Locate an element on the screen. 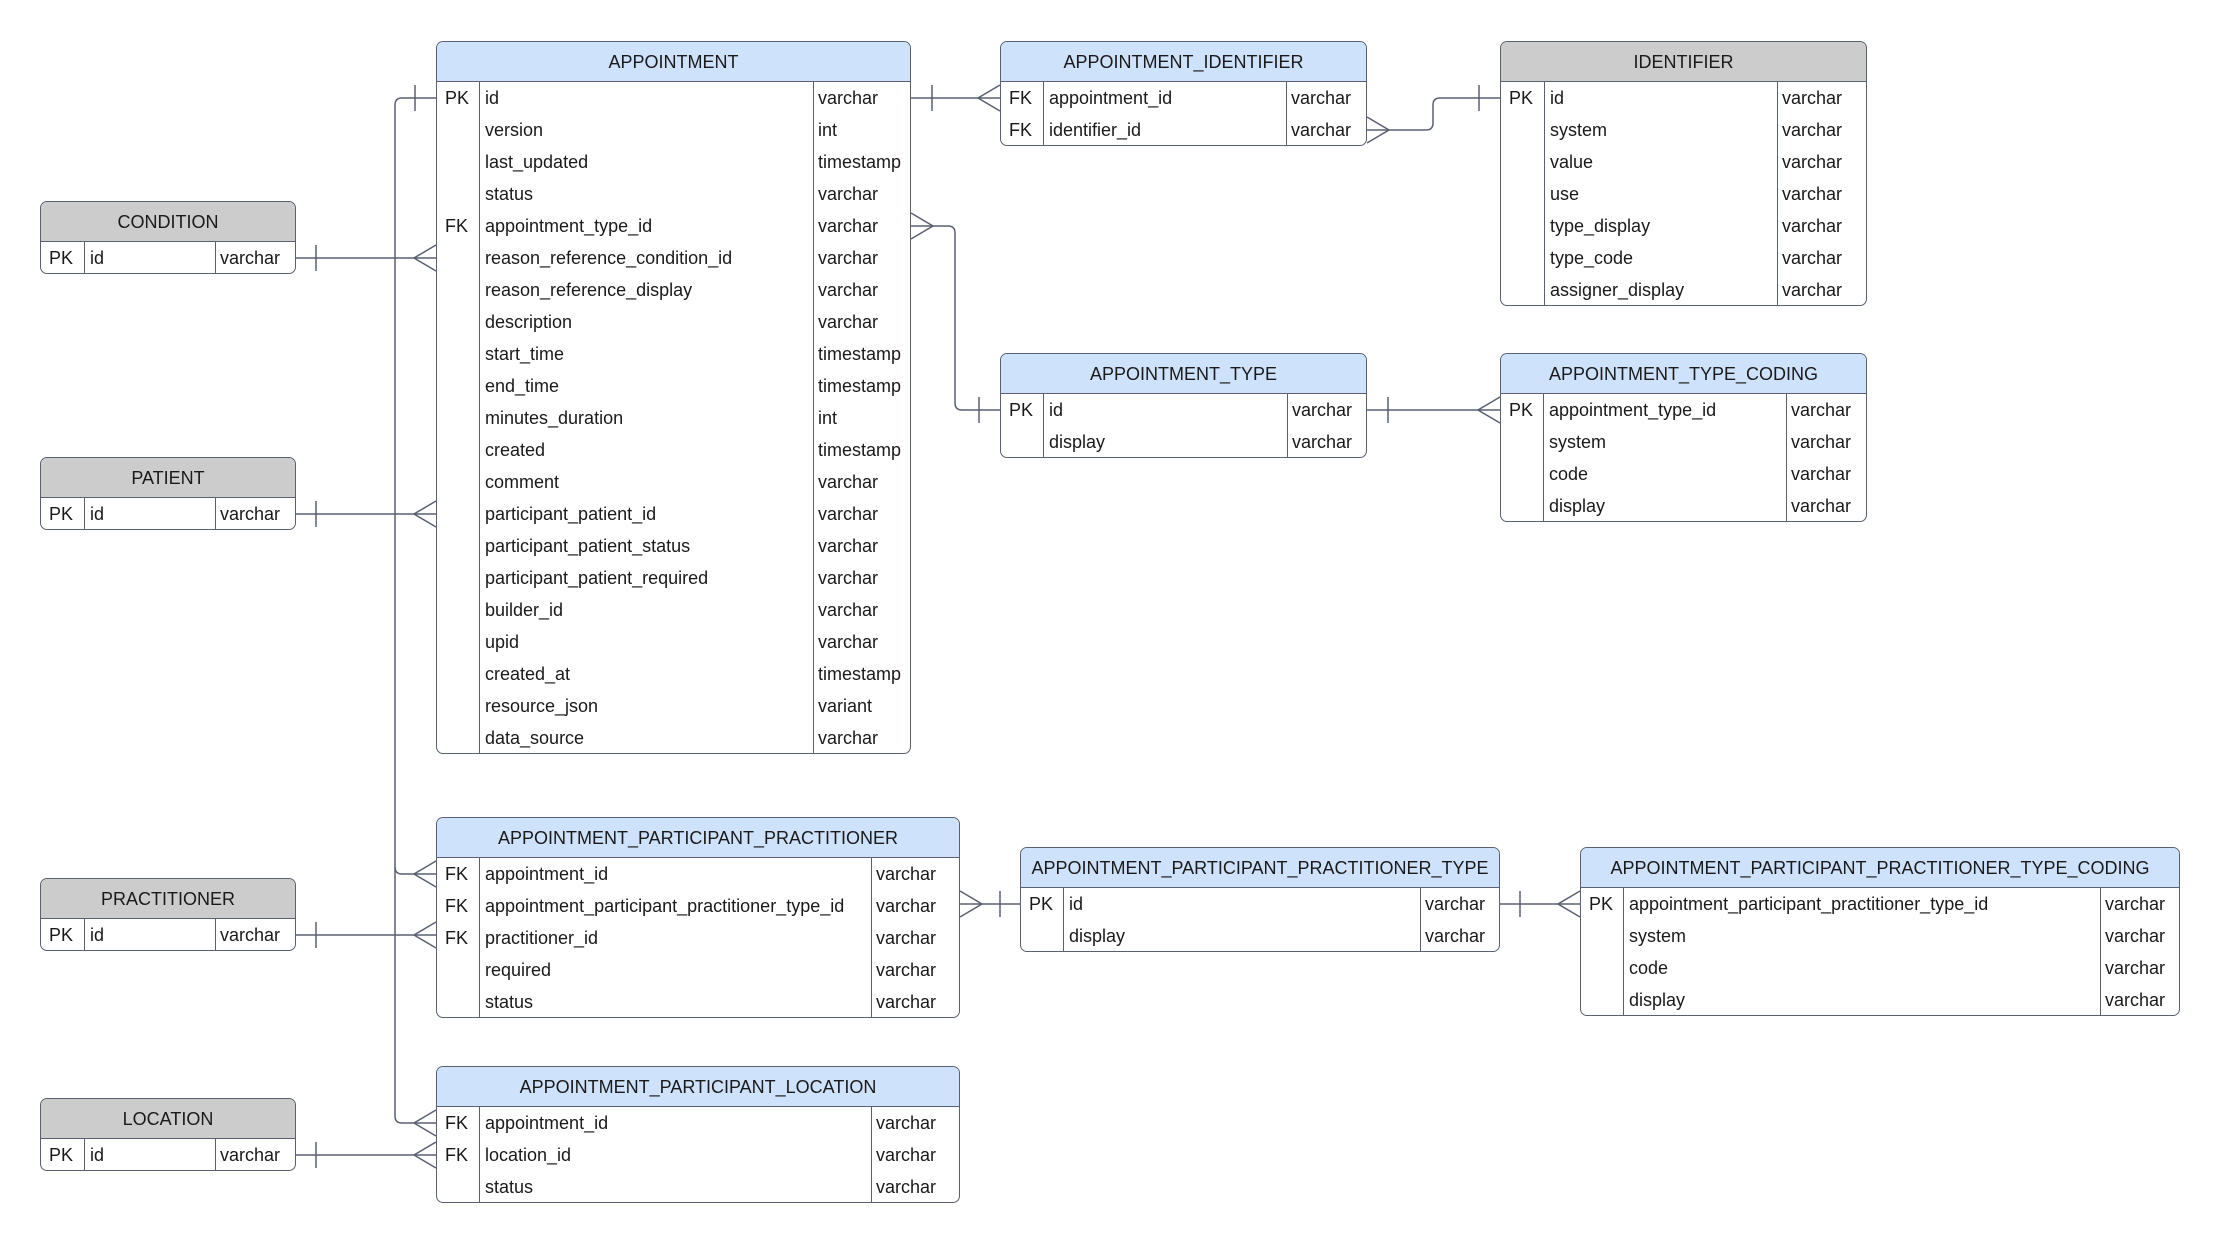  entity-title: APPOINTMENT_IDENTIFIER is located at coordinates (1183, 62).